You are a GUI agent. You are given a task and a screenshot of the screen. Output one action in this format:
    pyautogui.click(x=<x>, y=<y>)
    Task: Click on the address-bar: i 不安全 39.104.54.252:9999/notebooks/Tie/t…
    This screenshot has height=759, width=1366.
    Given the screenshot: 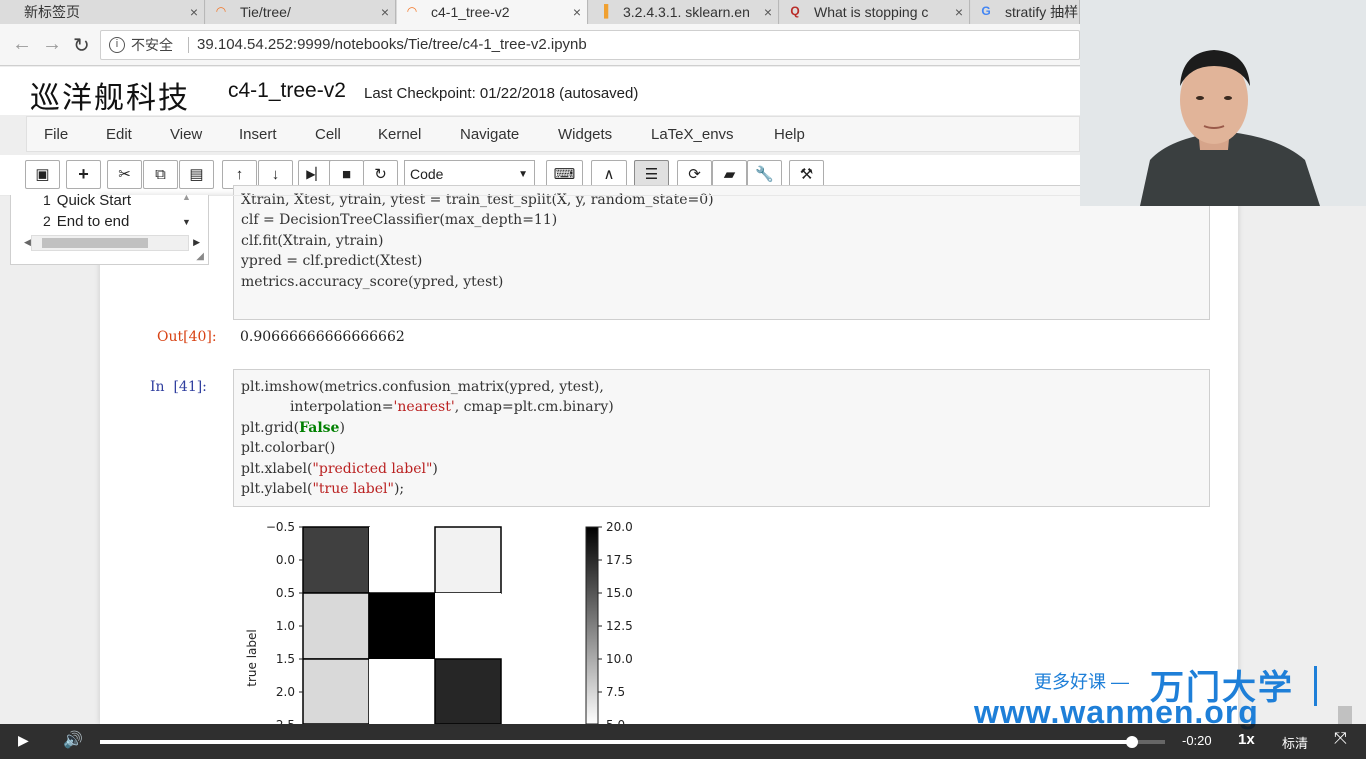 What is the action you would take?
    pyautogui.click(x=590, y=45)
    